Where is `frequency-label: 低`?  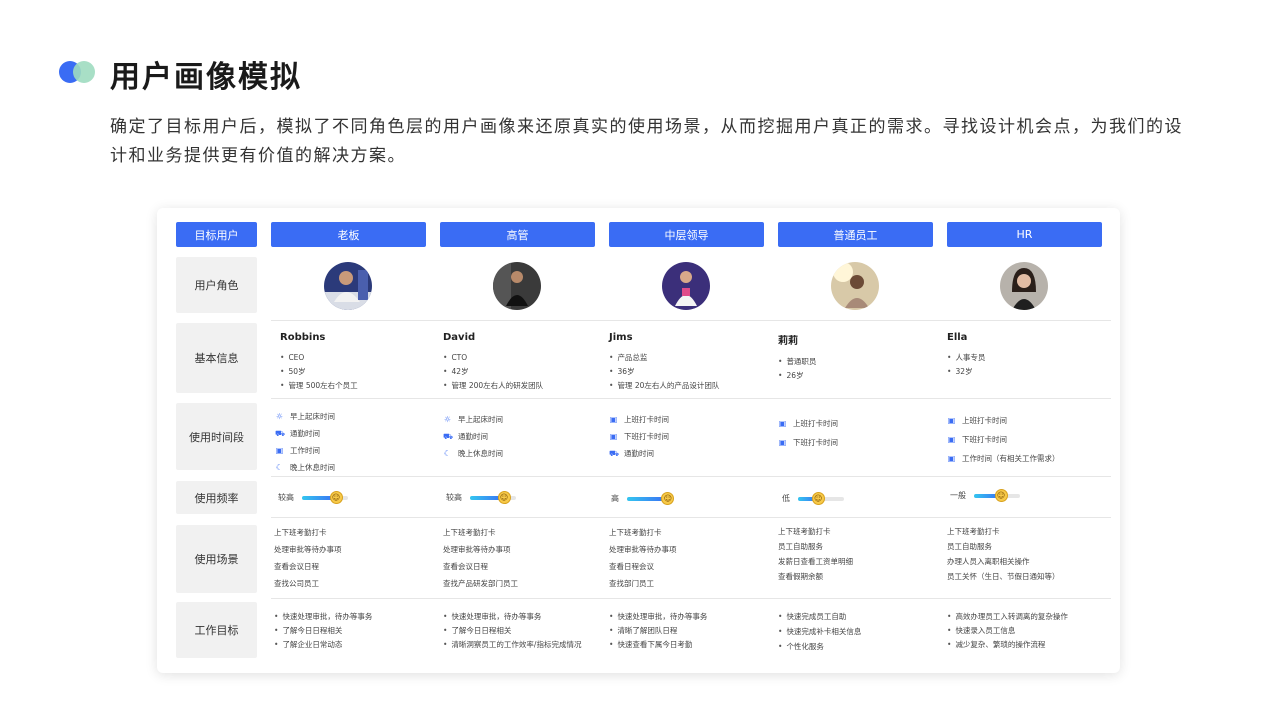 frequency-label: 低 is located at coordinates (786, 498).